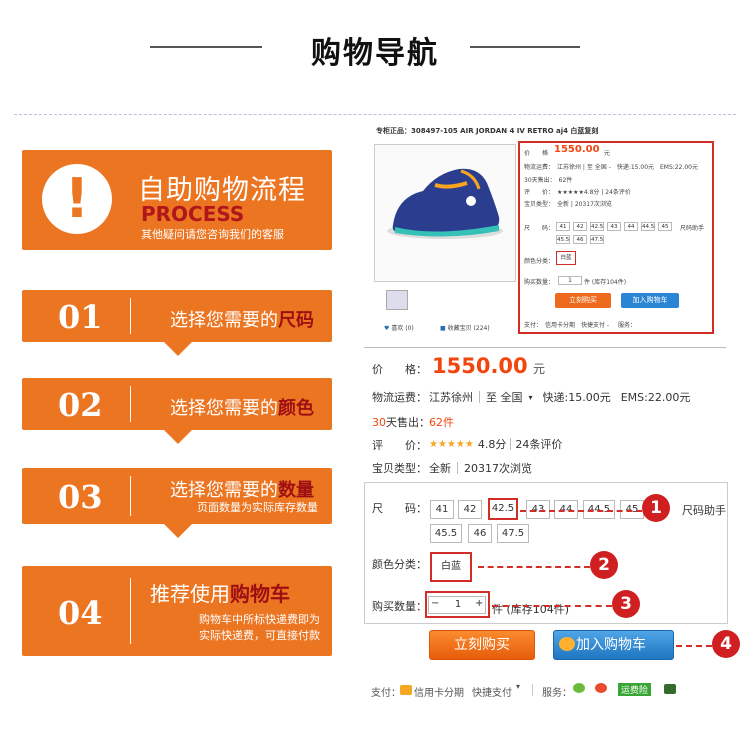 Image resolution: width=750 pixels, height=741 pixels. I want to click on price-unit: 元, so click(539, 369).